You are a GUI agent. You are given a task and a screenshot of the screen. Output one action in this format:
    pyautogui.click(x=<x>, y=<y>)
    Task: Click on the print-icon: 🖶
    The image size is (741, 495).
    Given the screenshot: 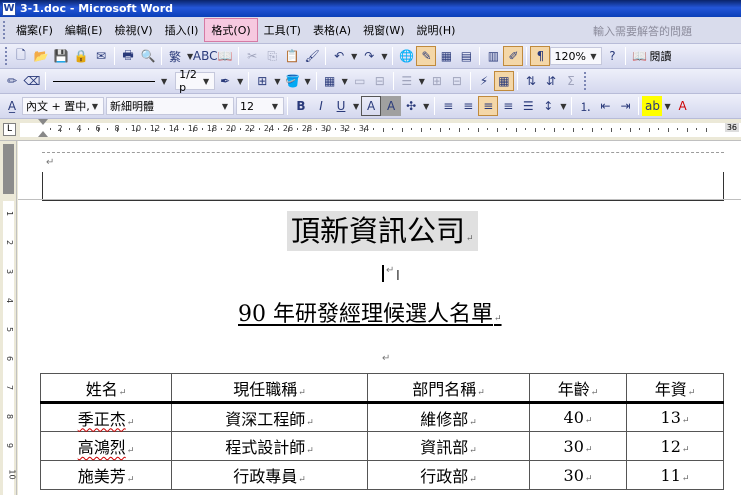 What is the action you would take?
    pyautogui.click(x=128, y=56)
    